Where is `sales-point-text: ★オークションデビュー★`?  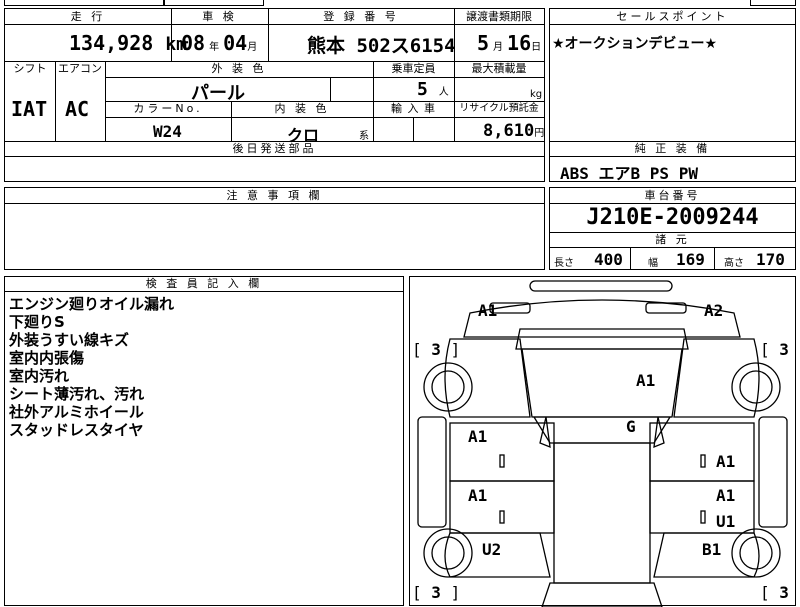 sales-point-text: ★オークションデビュー★ is located at coordinates (635, 44).